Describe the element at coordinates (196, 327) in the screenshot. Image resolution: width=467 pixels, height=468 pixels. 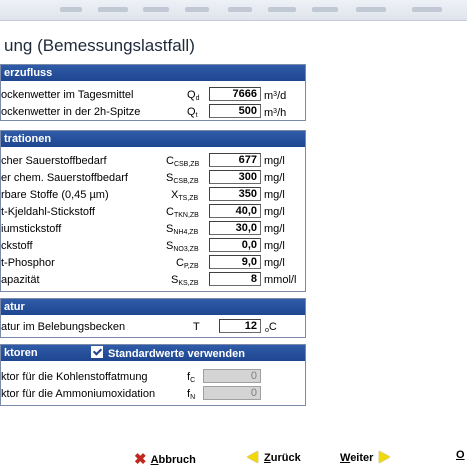
I see `row-symbol: T` at that location.